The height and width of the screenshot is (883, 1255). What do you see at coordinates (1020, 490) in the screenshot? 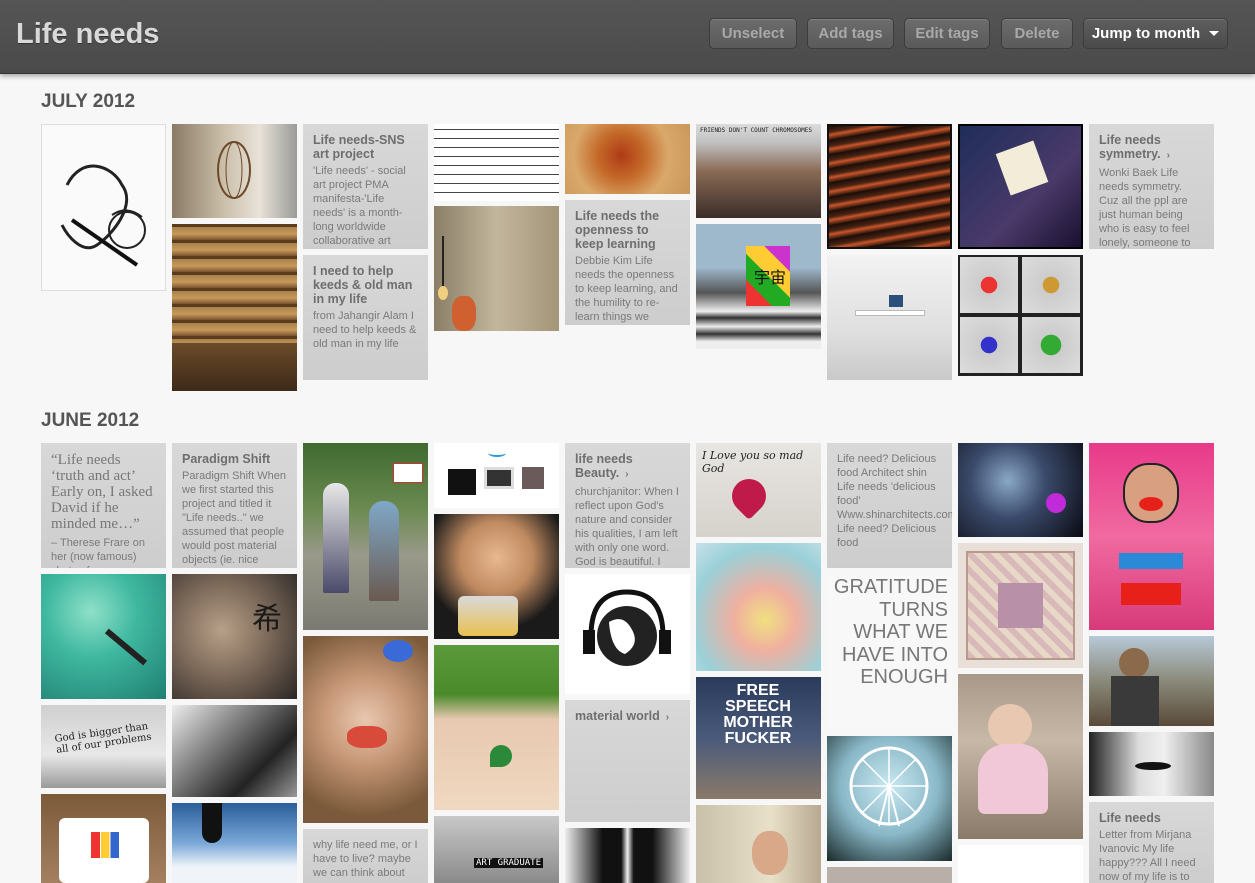
I see `photo-tile-hands-night` at bounding box center [1020, 490].